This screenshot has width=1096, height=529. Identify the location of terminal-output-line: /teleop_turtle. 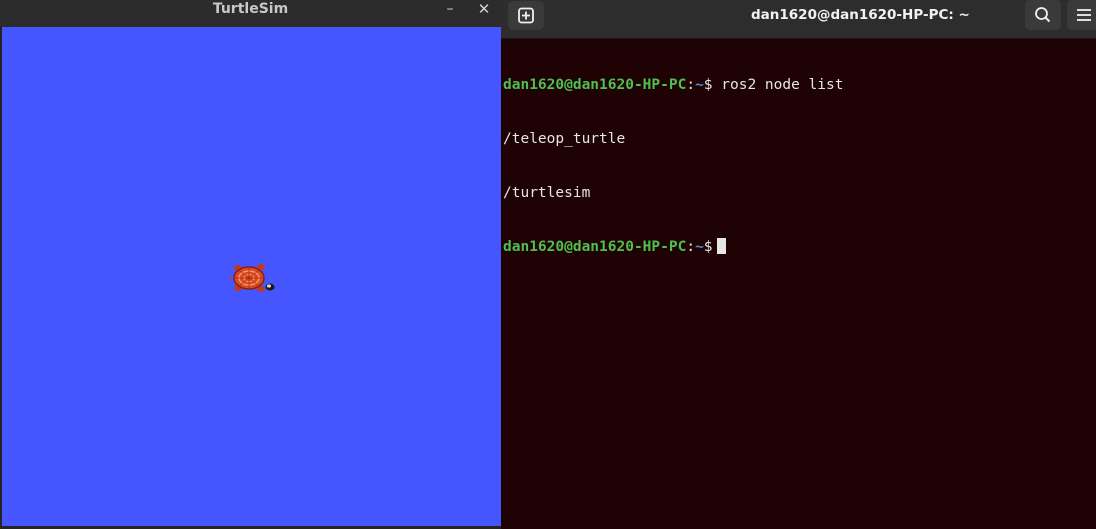
(564, 139).